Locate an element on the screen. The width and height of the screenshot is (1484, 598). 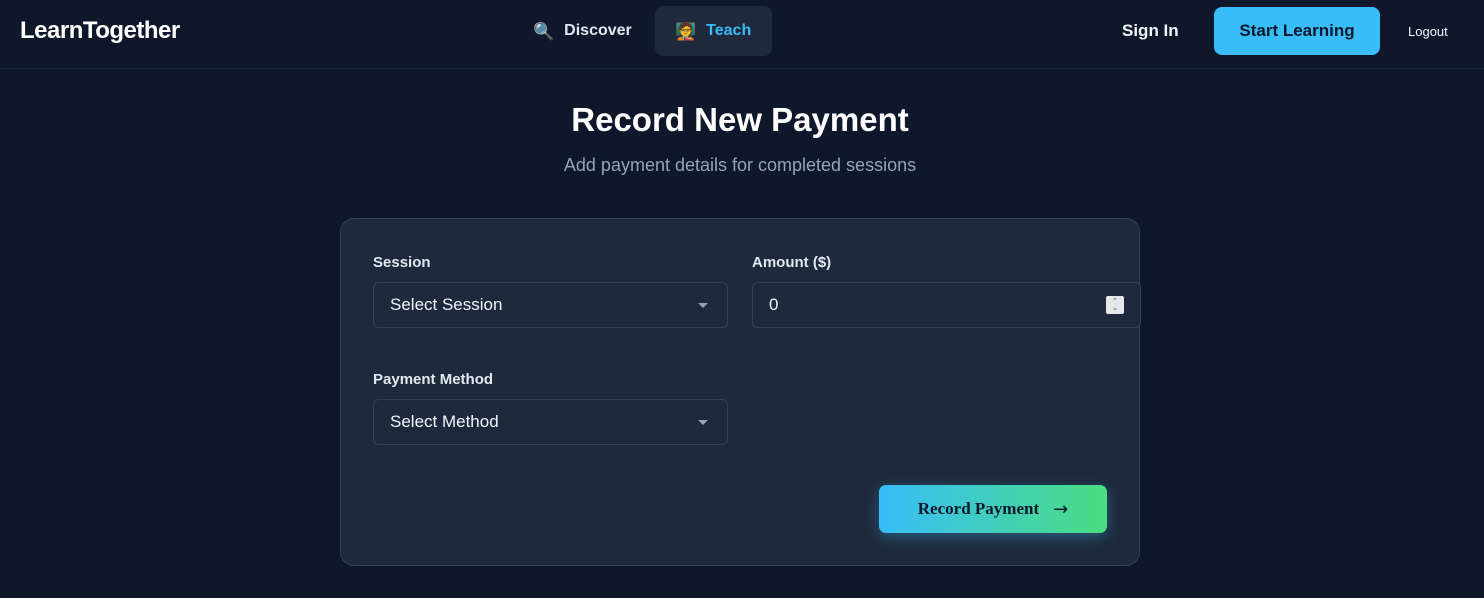
session-select-value: Select Session is located at coordinates (446, 304).